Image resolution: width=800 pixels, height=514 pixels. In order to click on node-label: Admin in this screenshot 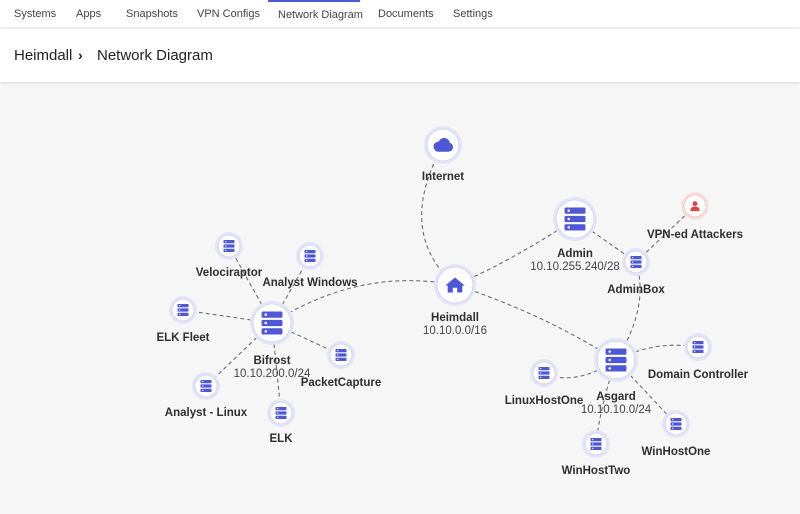, I will do `click(575, 254)`.